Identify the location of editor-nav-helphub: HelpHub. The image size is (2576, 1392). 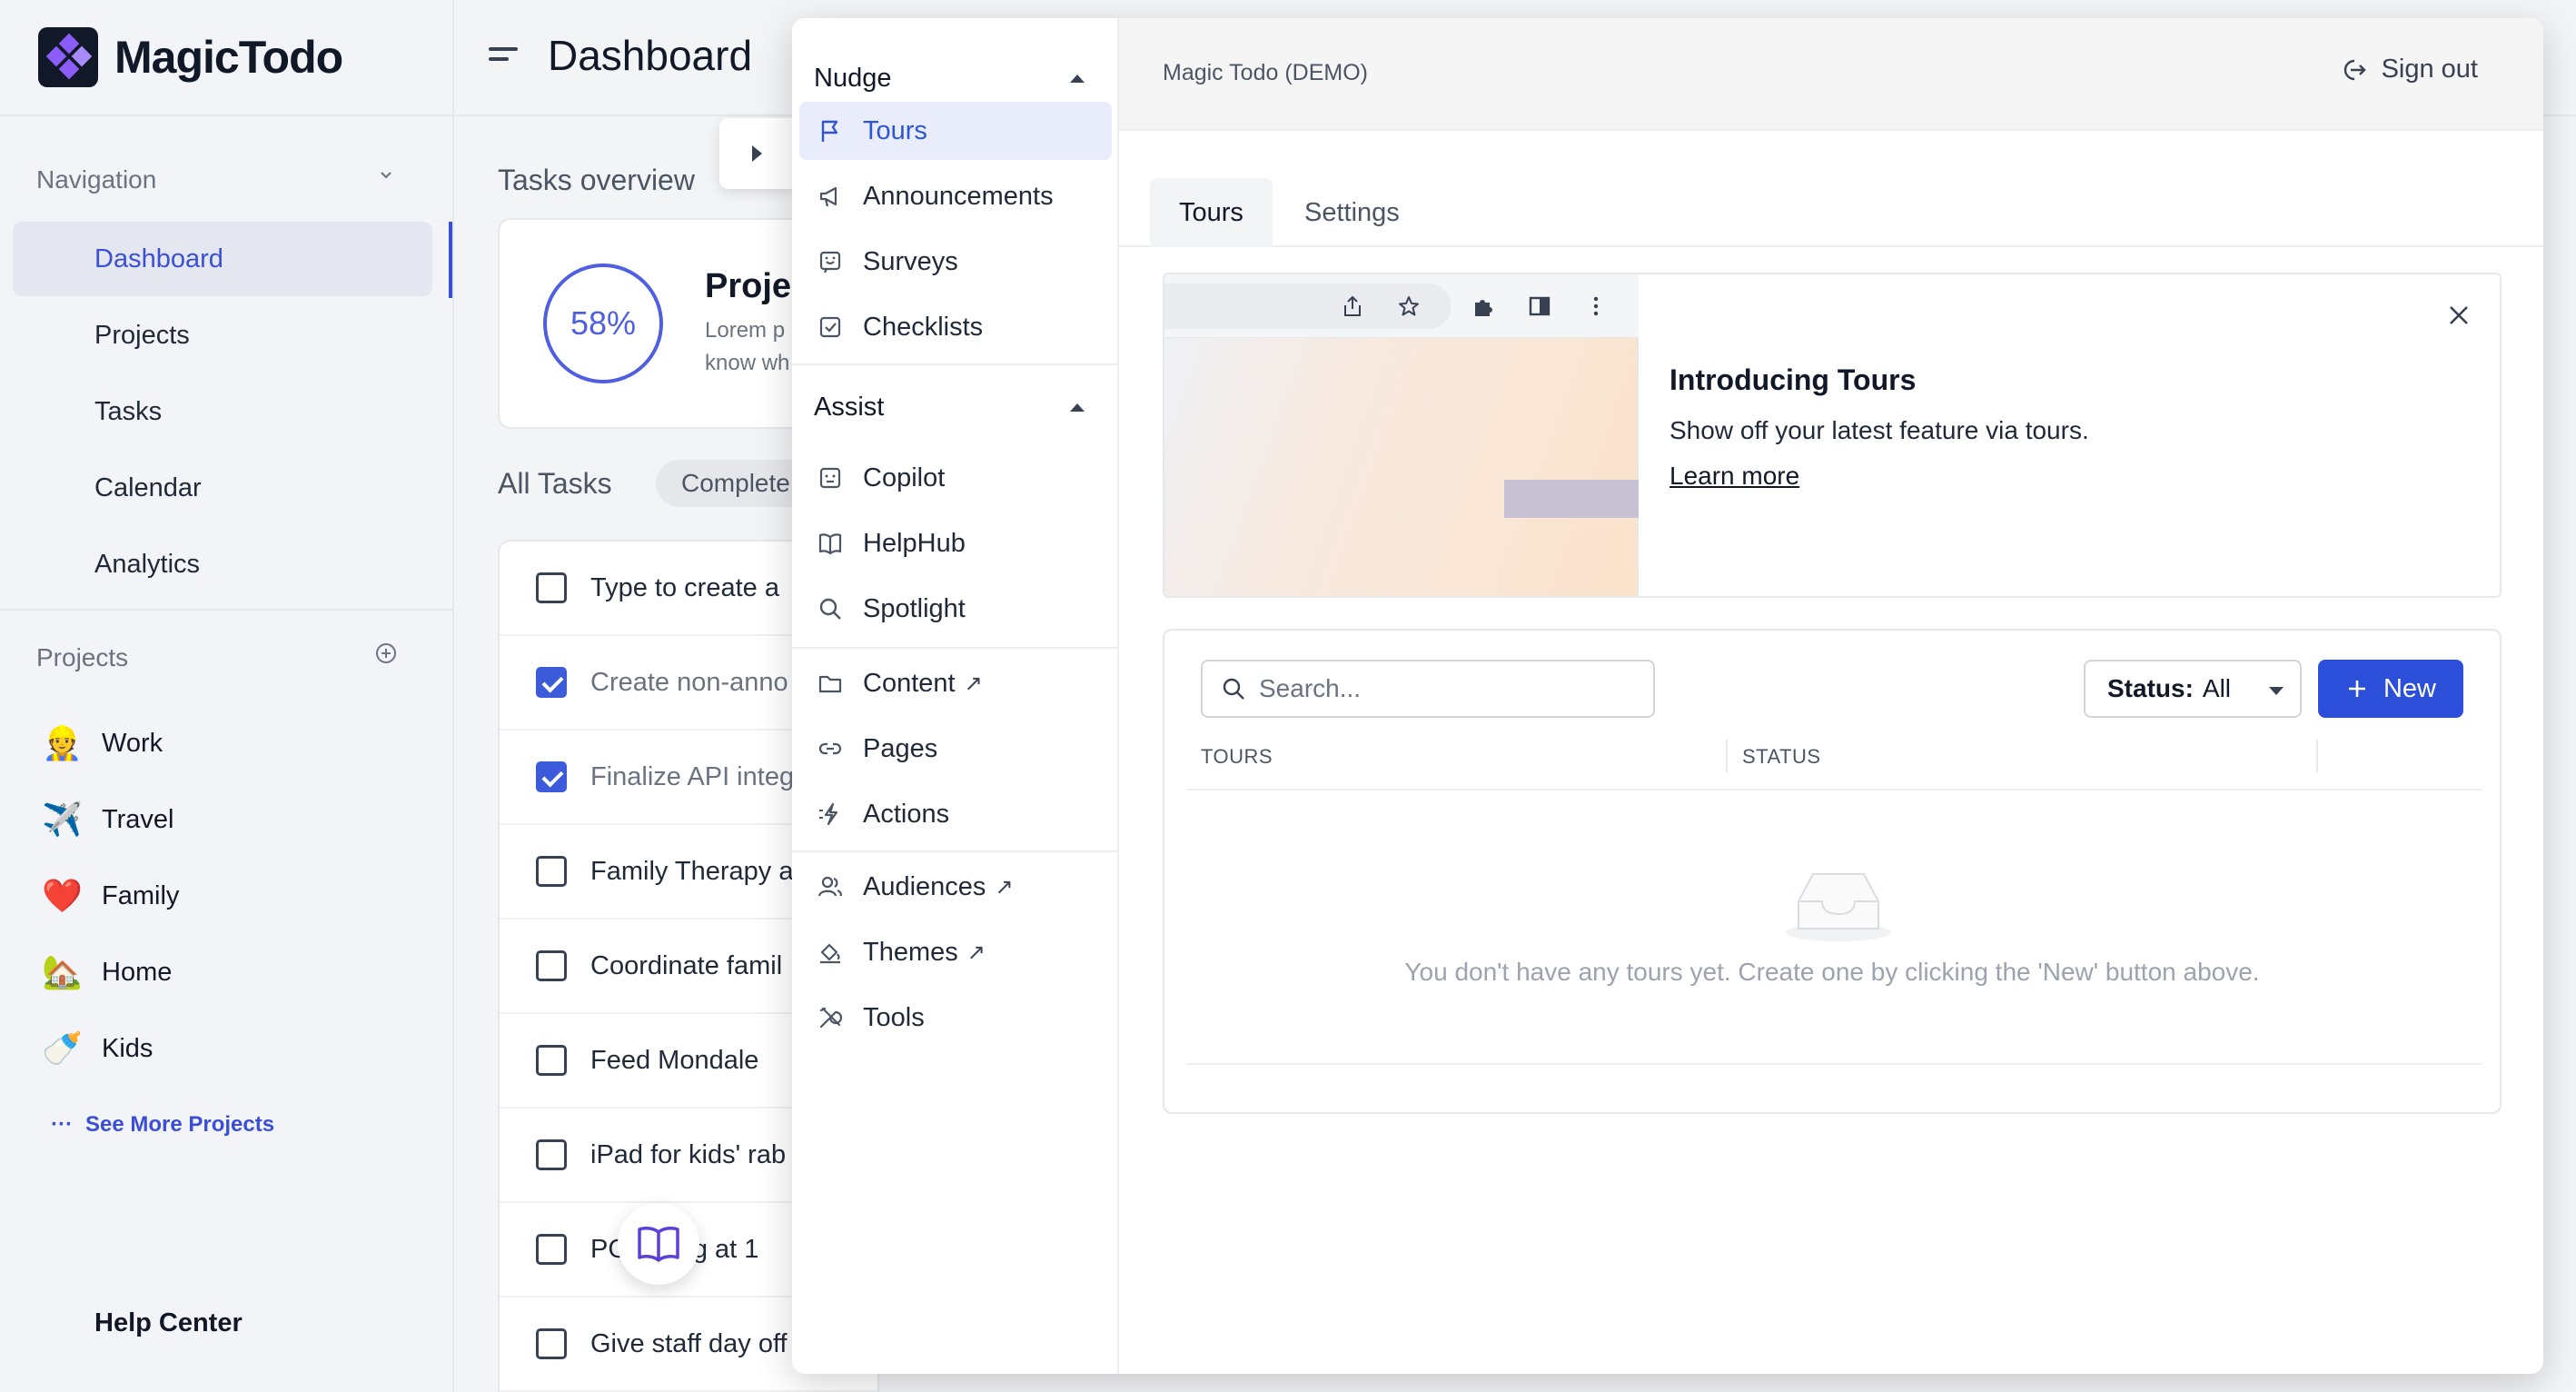
(955, 543).